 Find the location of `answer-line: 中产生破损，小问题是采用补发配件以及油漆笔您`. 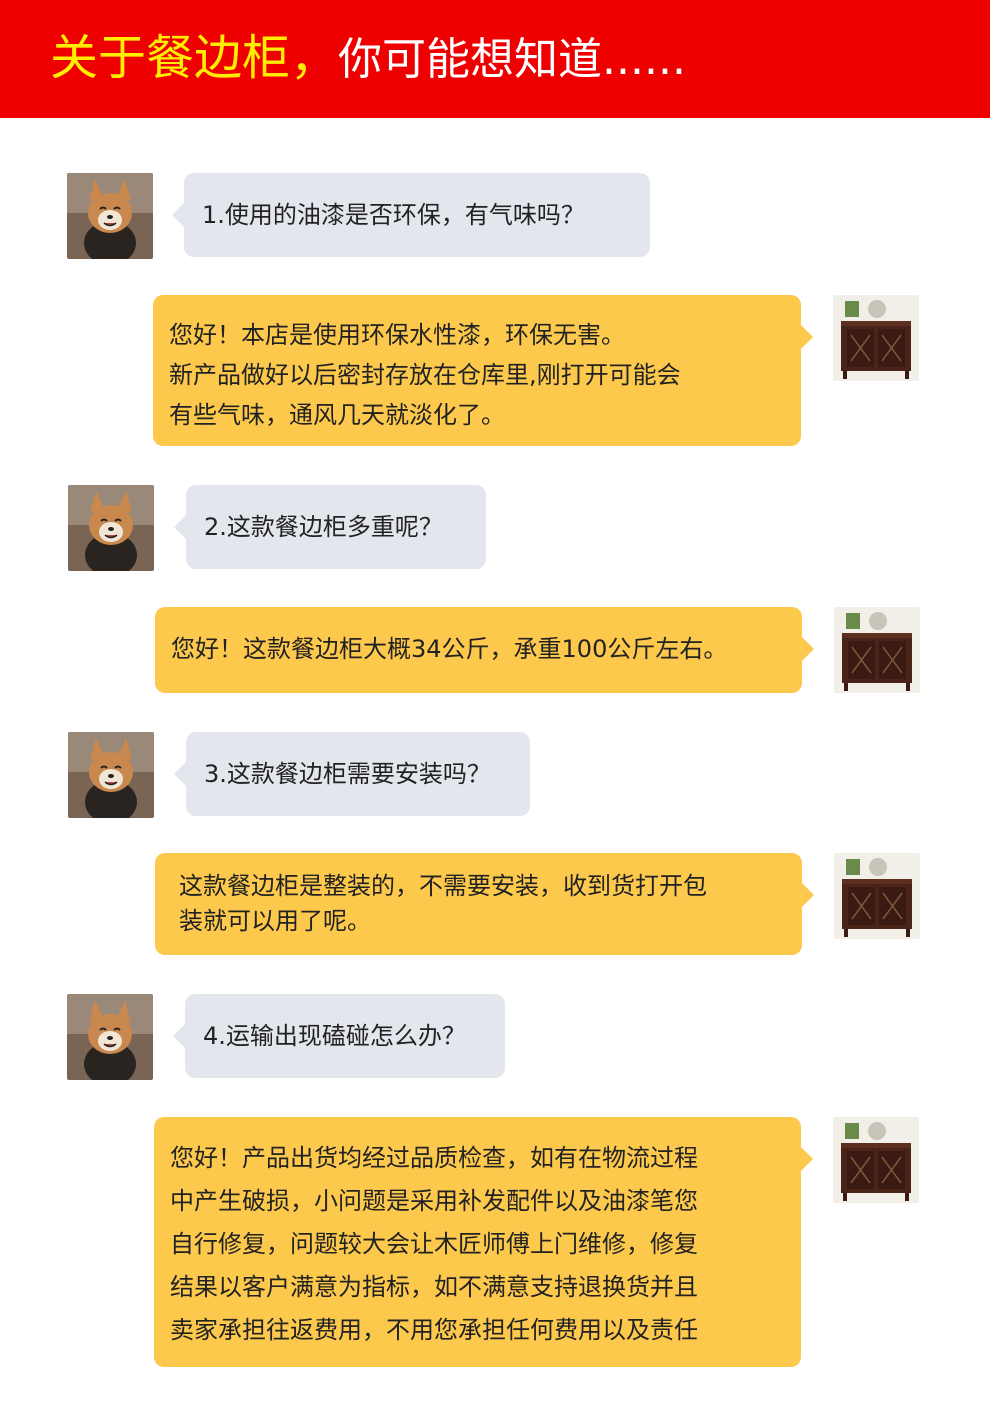

answer-line: 中产生破损，小问题是采用补发配件以及油漆笔您 is located at coordinates (434, 1201).